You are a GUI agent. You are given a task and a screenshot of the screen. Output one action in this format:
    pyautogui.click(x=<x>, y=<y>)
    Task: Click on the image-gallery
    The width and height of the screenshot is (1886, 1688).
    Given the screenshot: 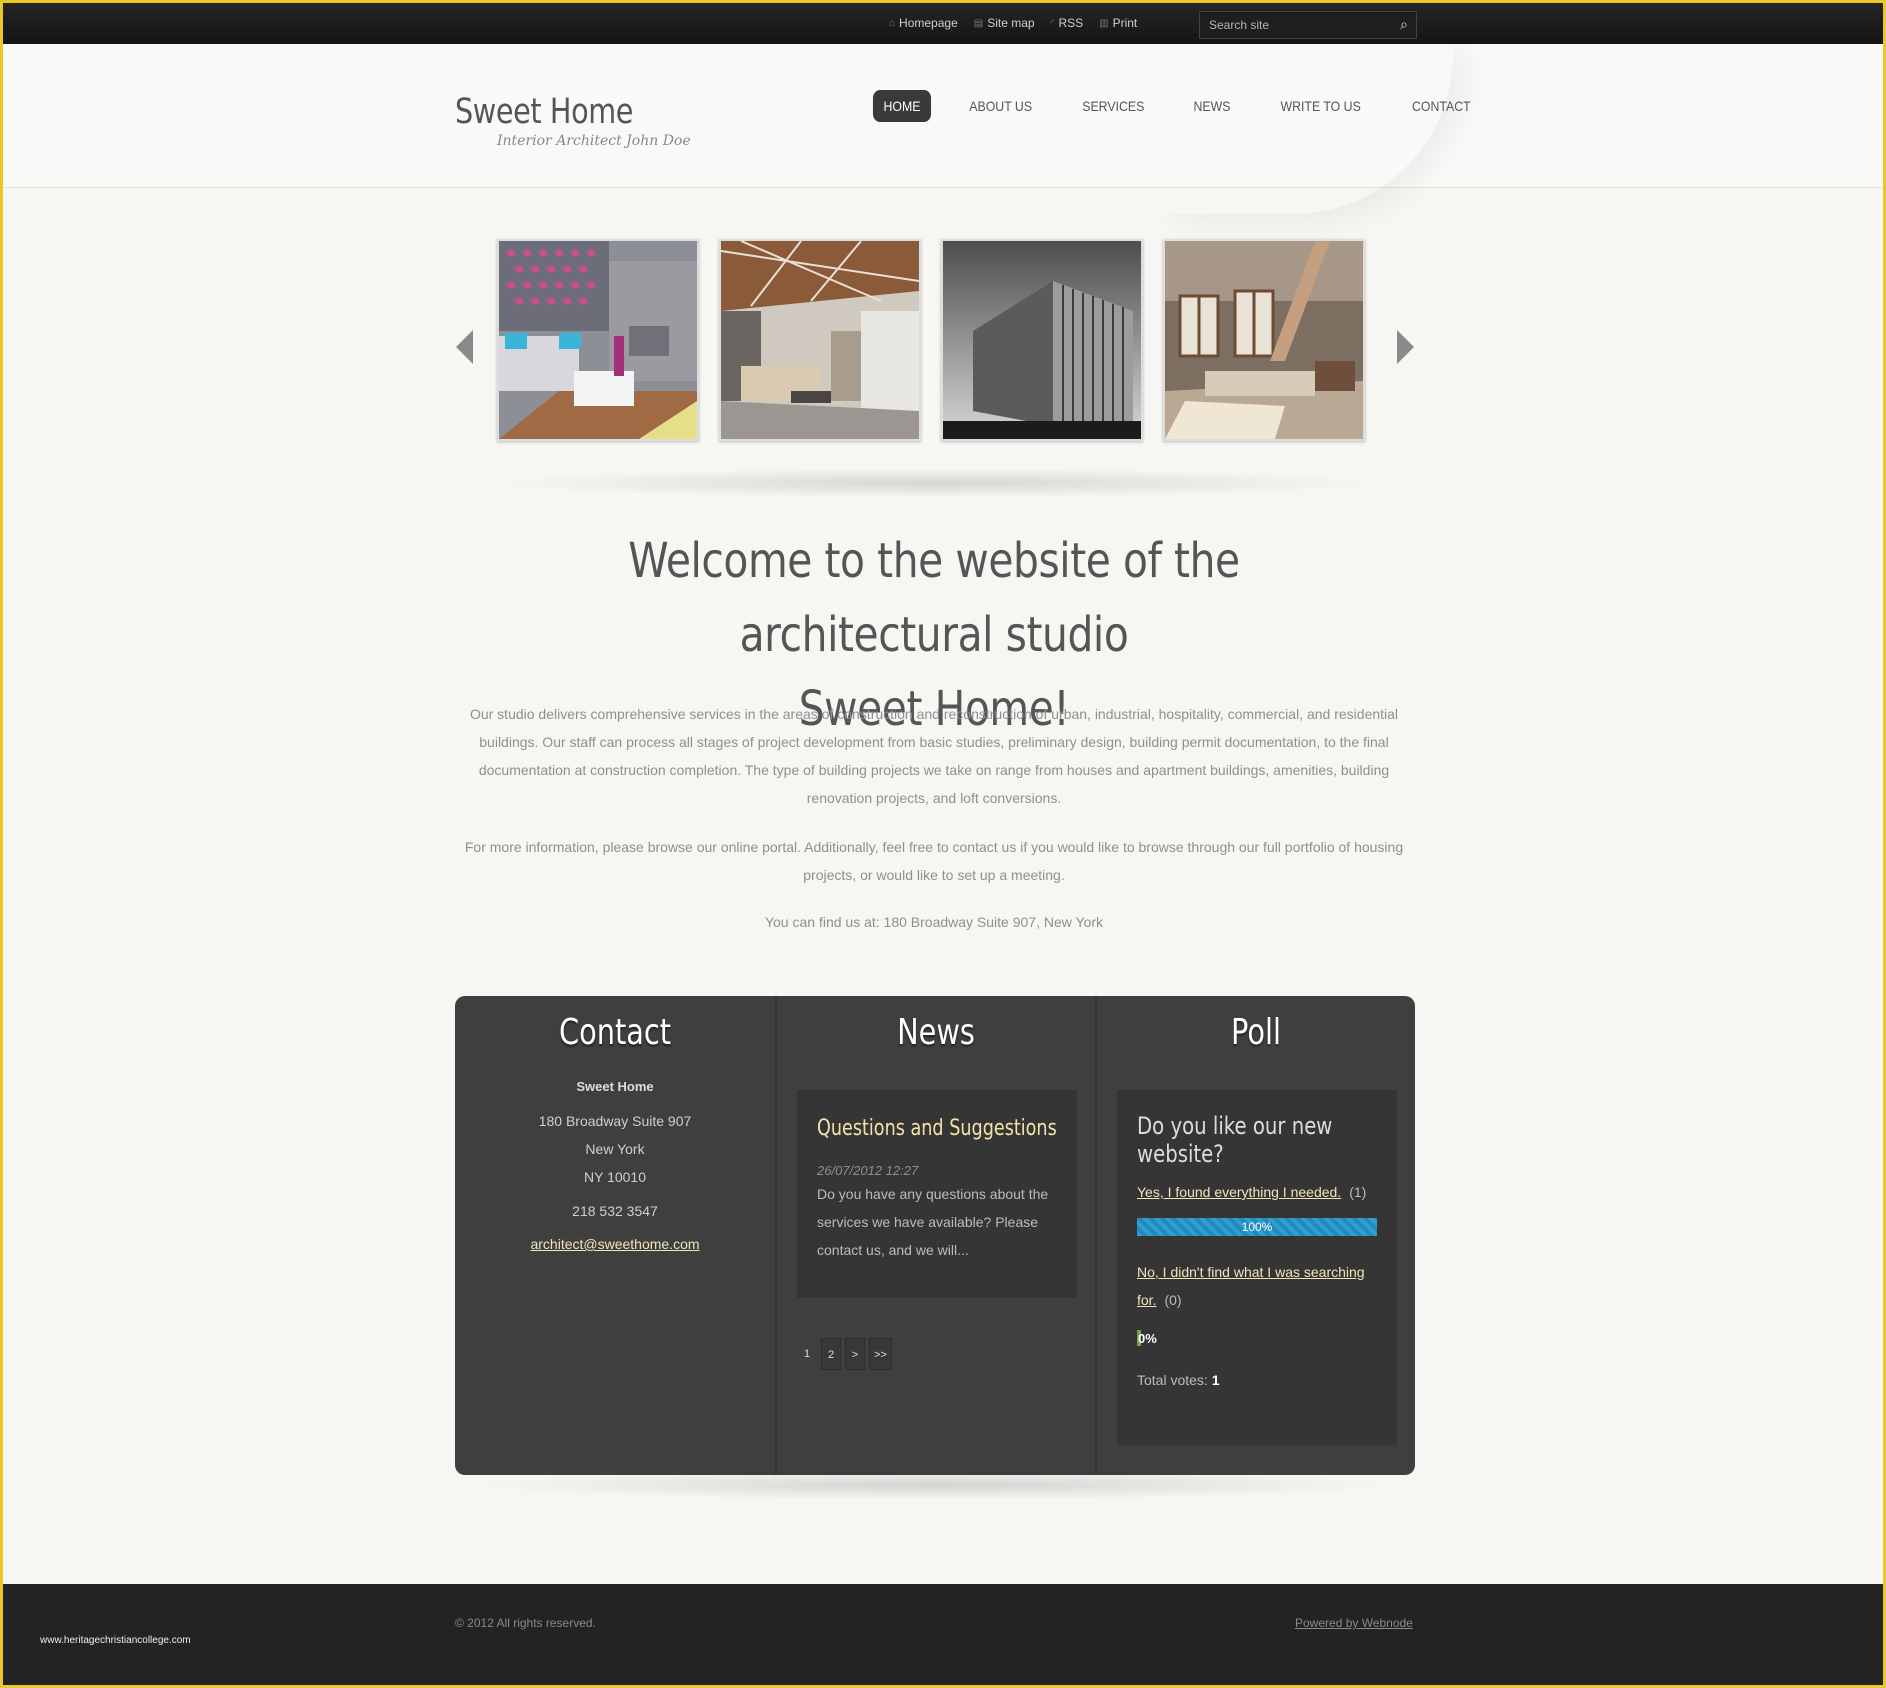 What is the action you would take?
    pyautogui.click(x=931, y=340)
    